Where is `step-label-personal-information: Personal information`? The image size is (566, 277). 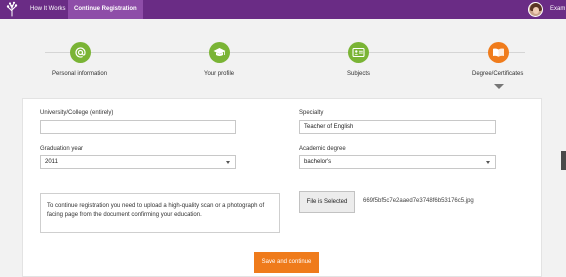
step-label-personal-information: Personal information is located at coordinates (80, 74).